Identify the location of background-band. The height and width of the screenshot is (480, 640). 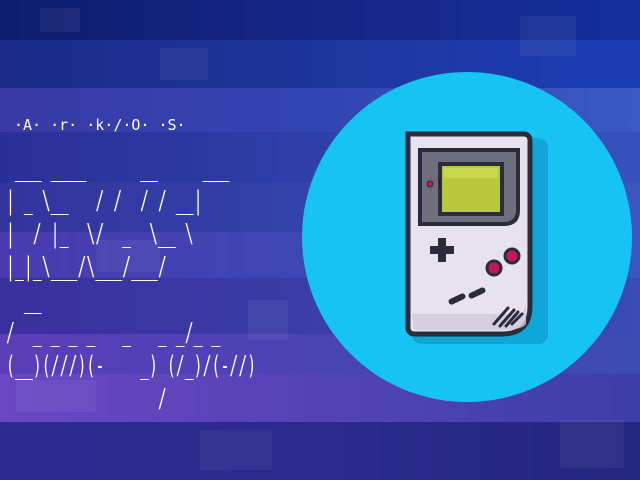
(320, 451).